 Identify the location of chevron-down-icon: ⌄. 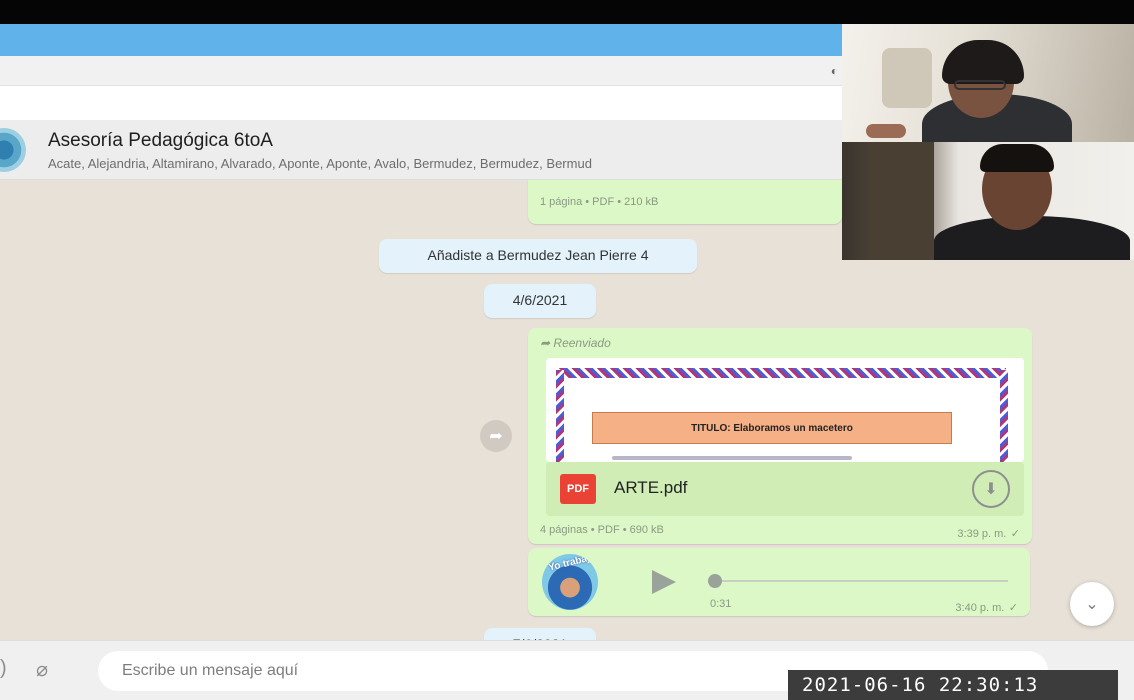
(1092, 604).